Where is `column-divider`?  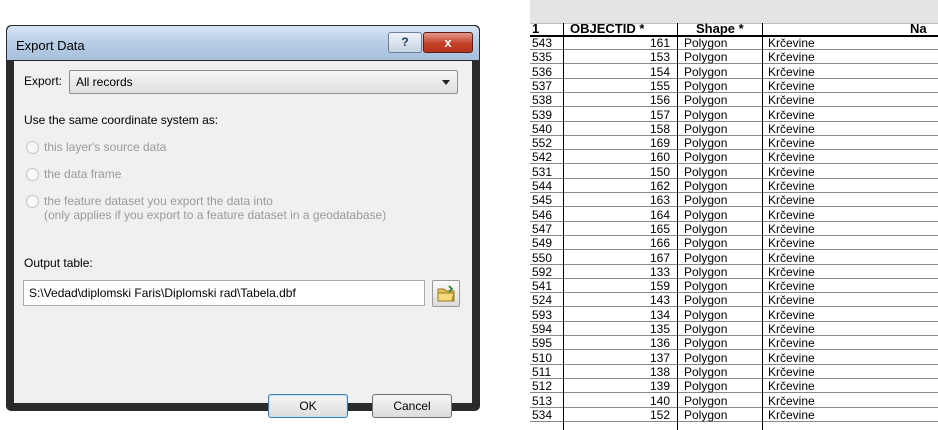
column-divider is located at coordinates (762, 226).